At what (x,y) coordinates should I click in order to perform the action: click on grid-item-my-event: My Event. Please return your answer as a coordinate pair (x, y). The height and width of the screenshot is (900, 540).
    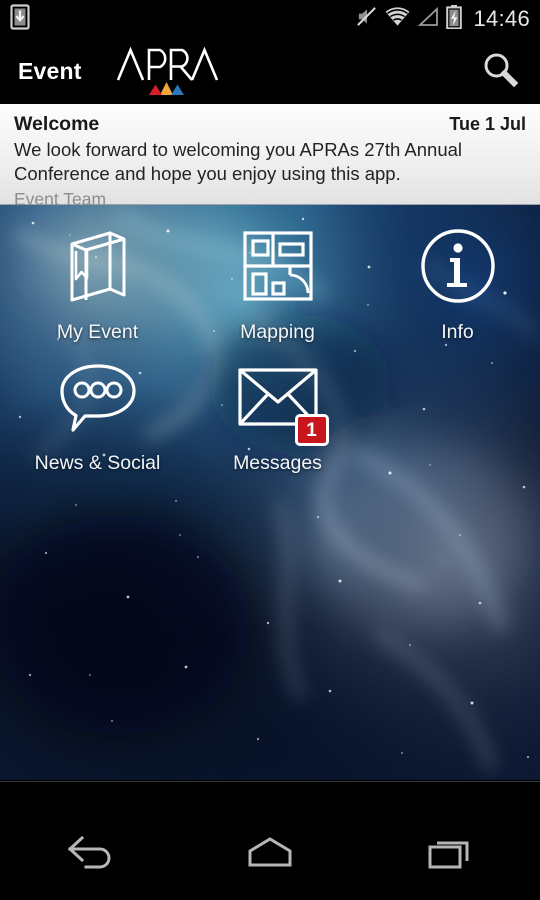
    Looking at the image, I should click on (97, 288).